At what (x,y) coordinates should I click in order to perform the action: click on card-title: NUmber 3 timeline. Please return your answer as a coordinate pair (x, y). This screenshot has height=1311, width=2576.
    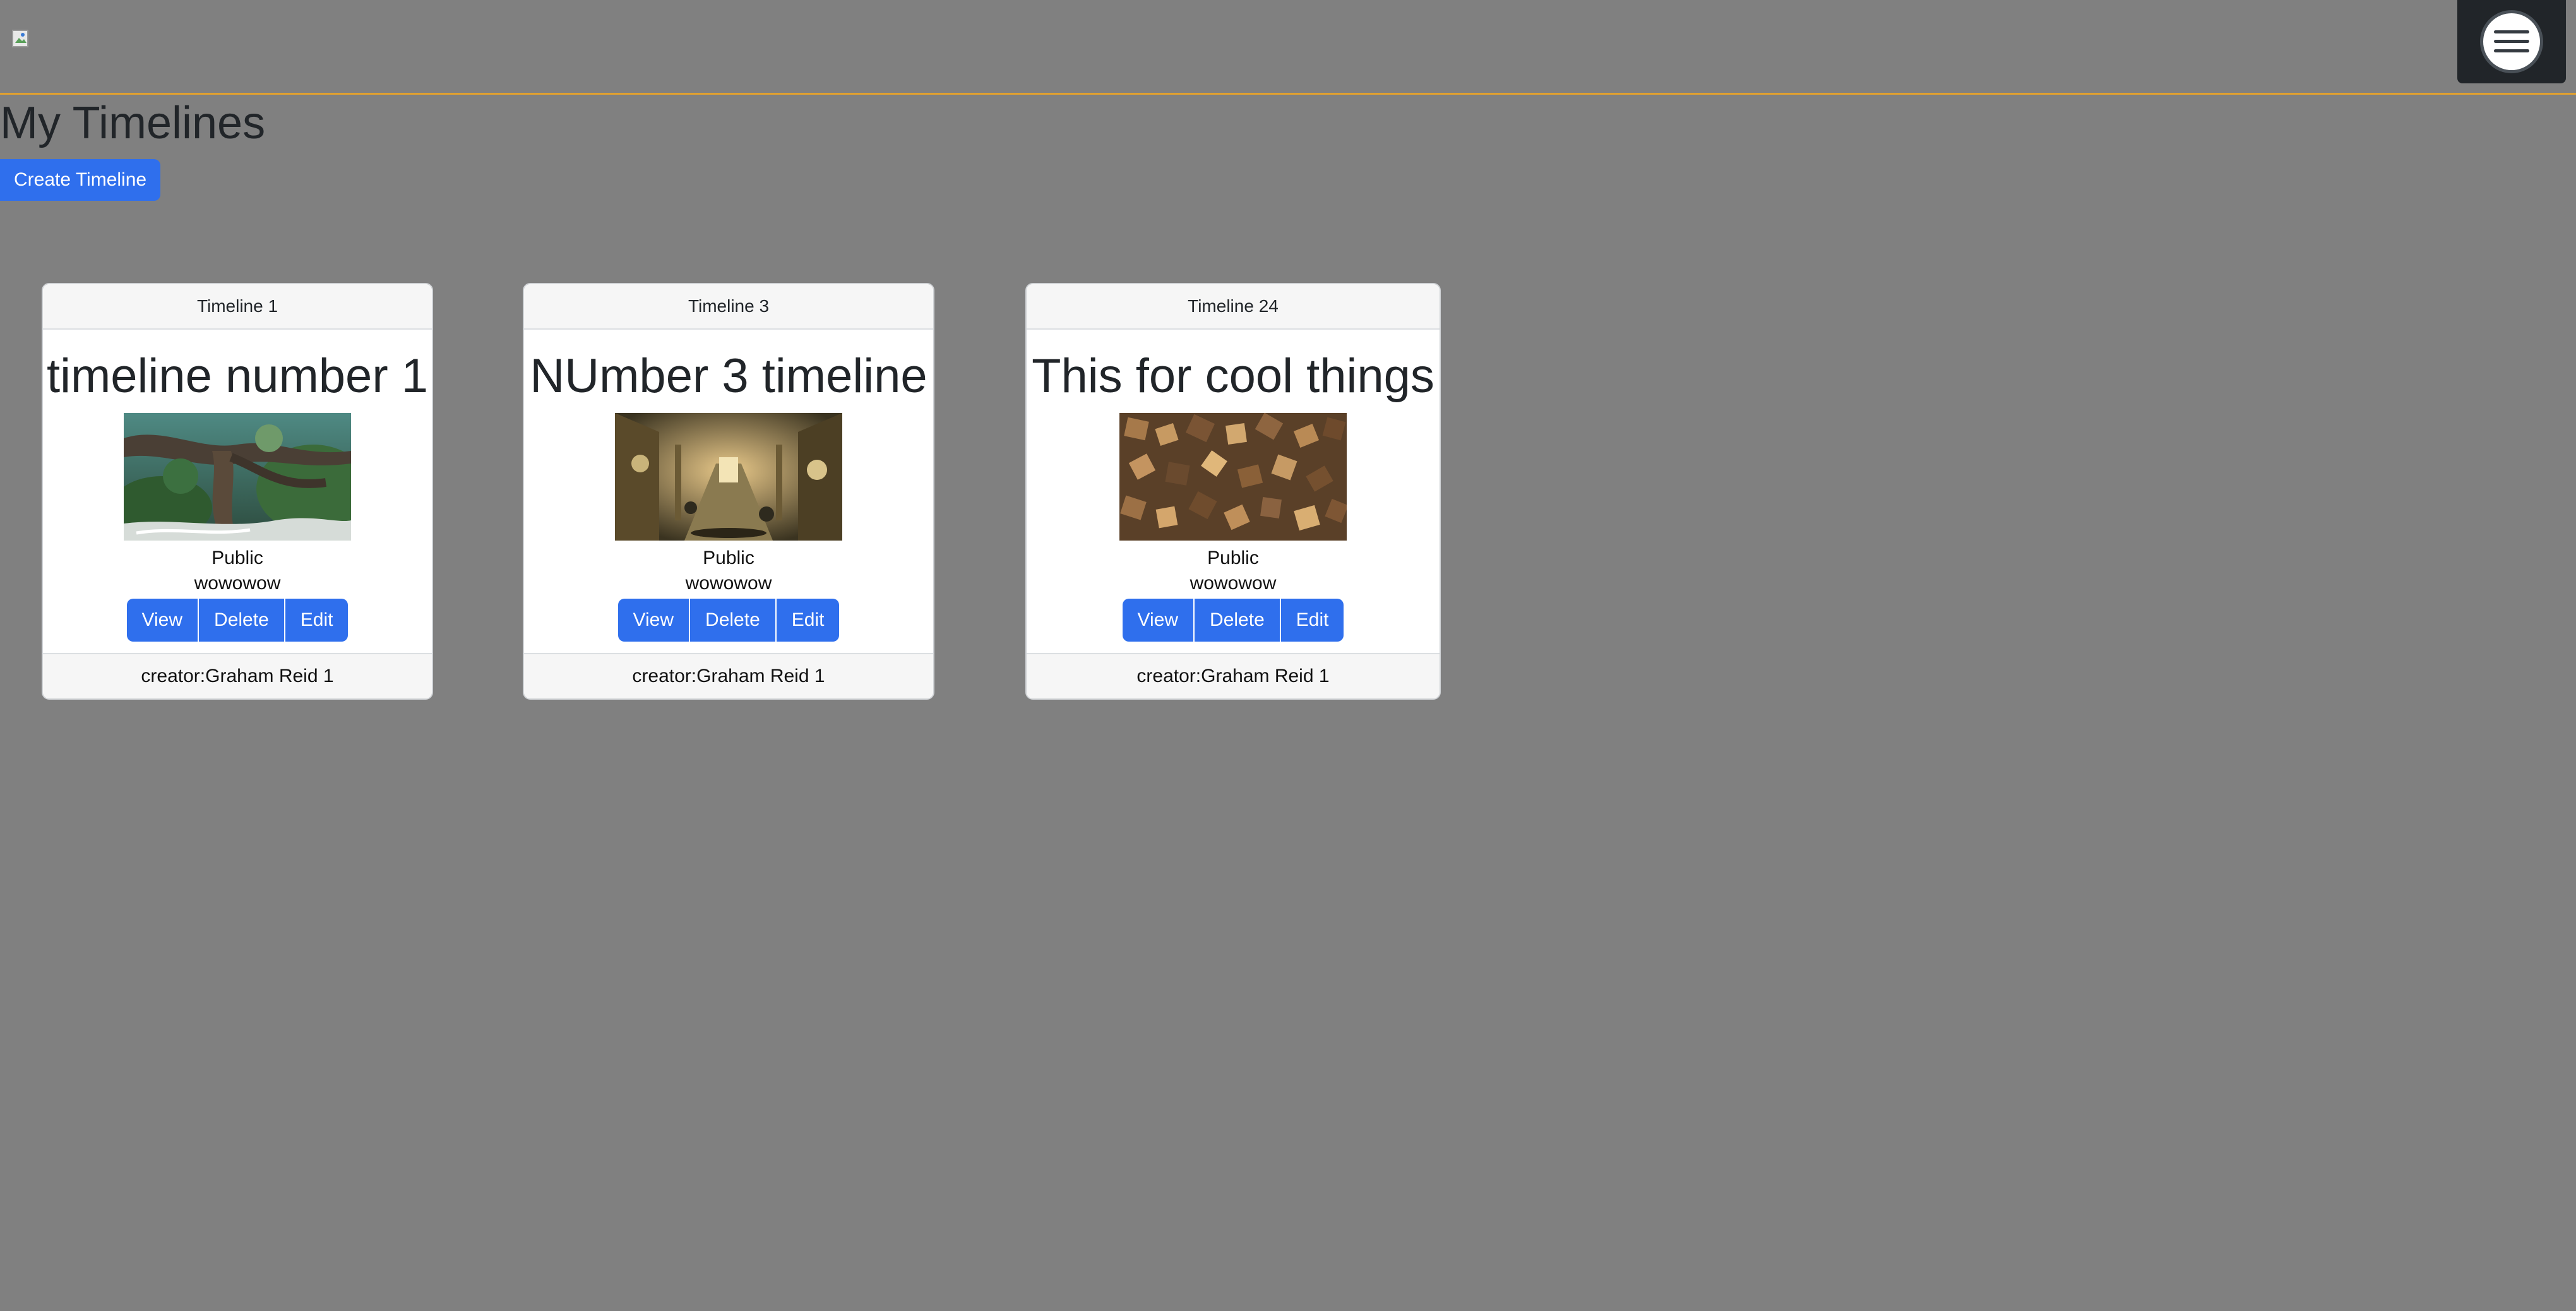
    Looking at the image, I should click on (728, 376).